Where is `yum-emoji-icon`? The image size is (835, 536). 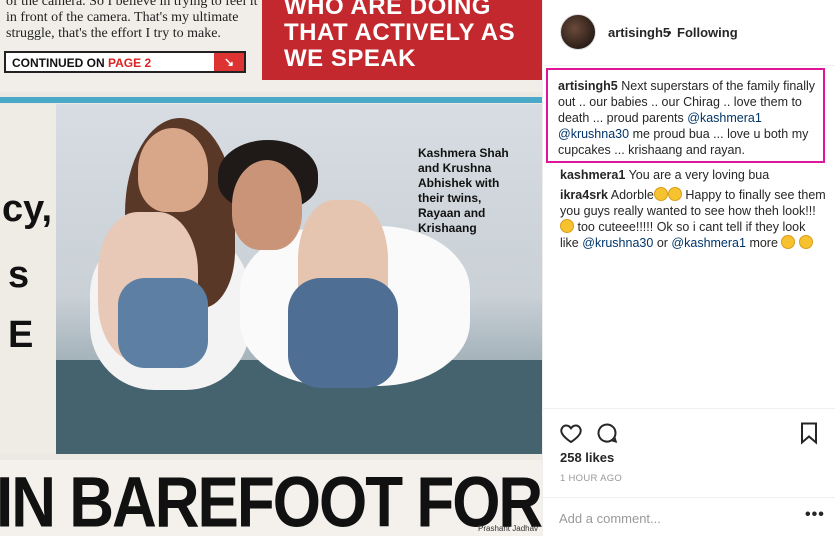 yum-emoji-icon is located at coordinates (567, 226).